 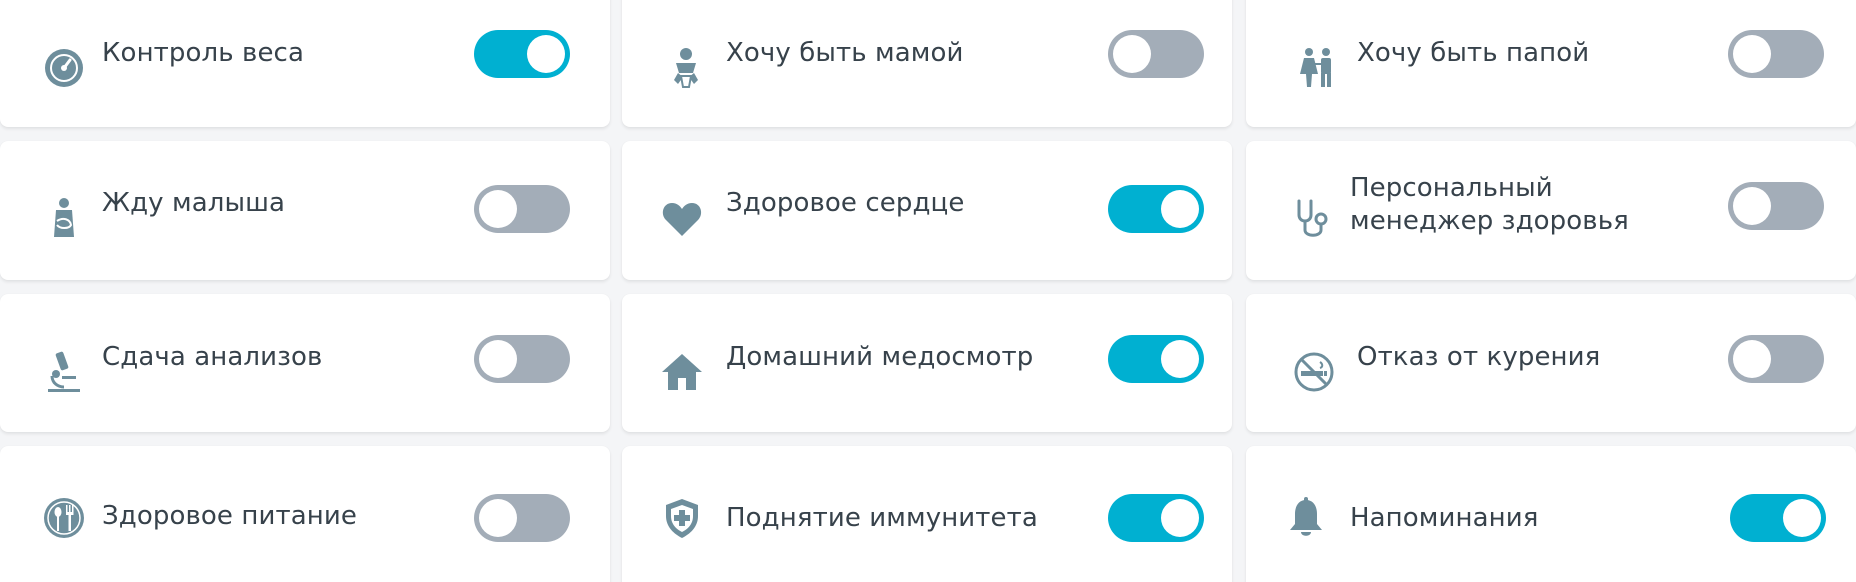 What do you see at coordinates (64, 372) in the screenshot?
I see `microscope-icon` at bounding box center [64, 372].